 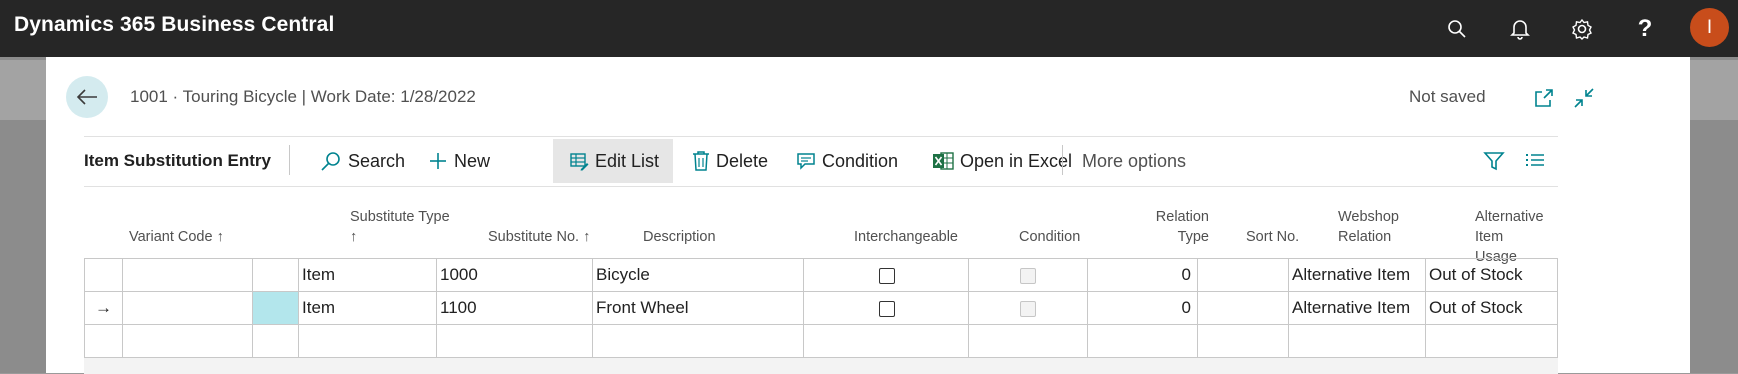 What do you see at coordinates (1709, 27) in the screenshot?
I see `avatar: I` at bounding box center [1709, 27].